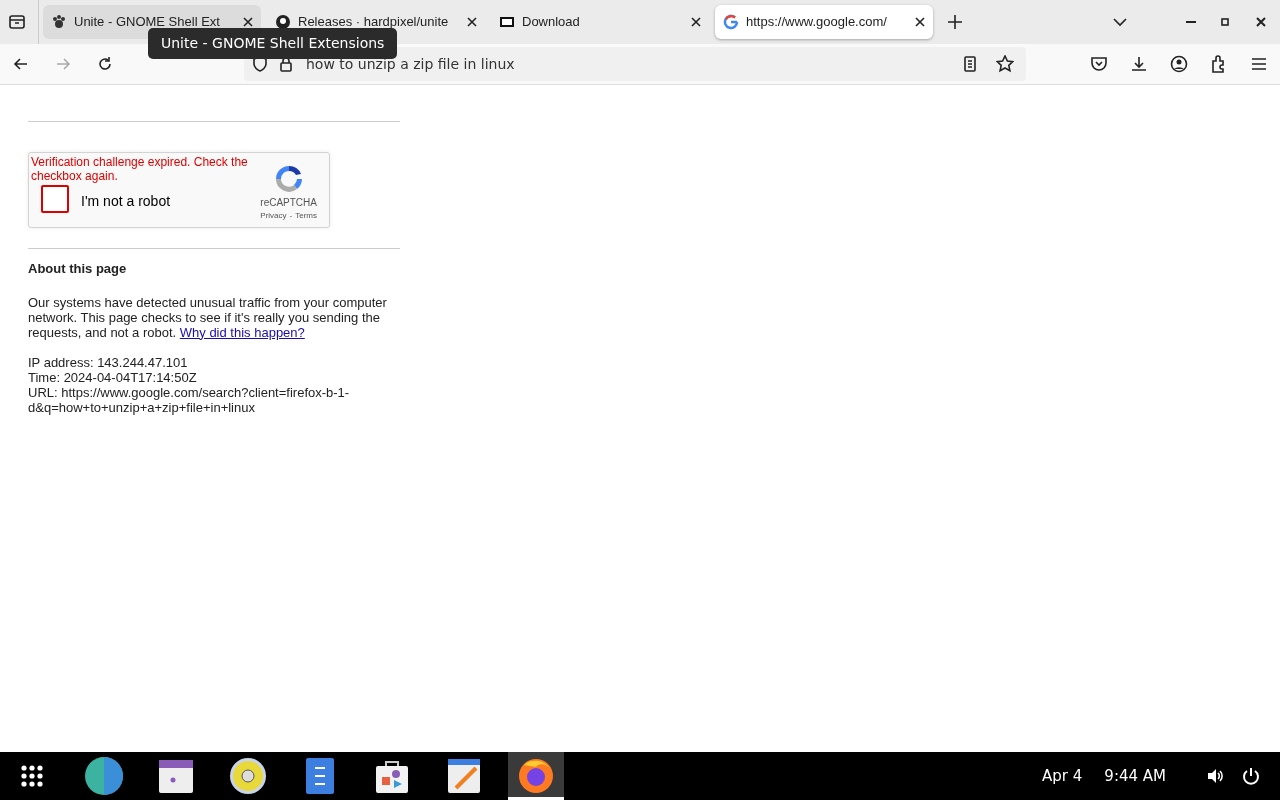 The height and width of the screenshot is (800, 1280). I want to click on account-icon, so click(1179, 64).